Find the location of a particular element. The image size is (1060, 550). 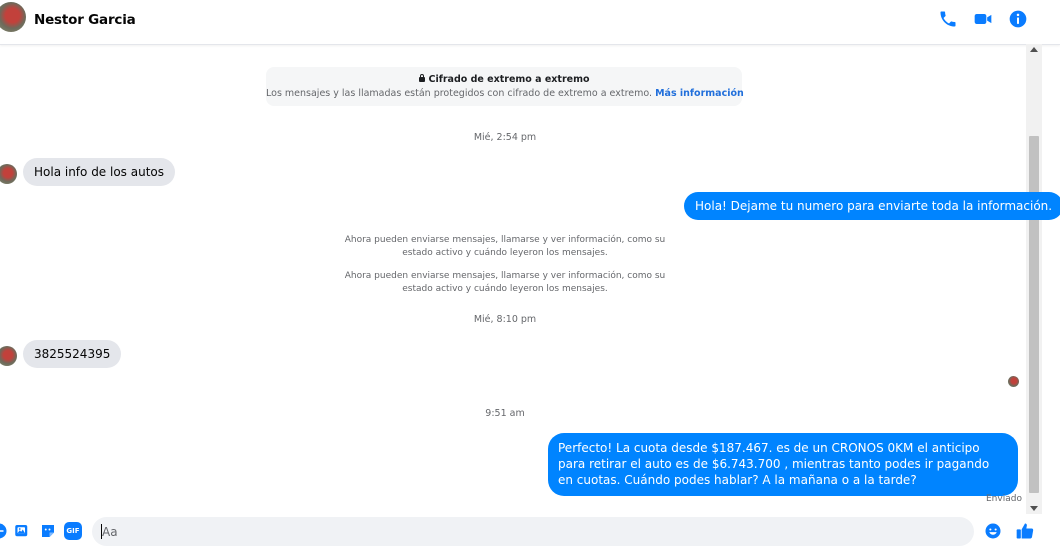

timestamp: 9:51 am is located at coordinates (505, 413).